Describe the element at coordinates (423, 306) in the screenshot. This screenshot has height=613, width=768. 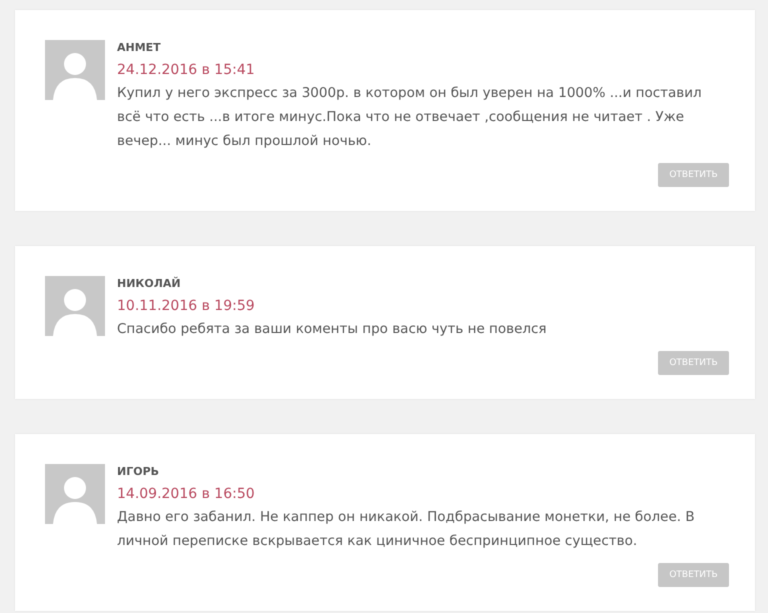
I see `comment-date: 10.11.2016 в 19:59` at that location.